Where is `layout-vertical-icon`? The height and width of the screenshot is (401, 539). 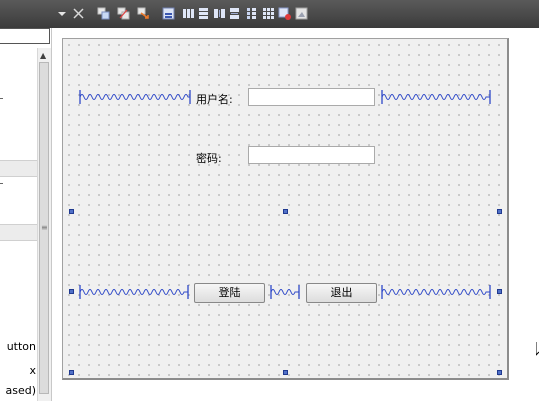 layout-vertical-icon is located at coordinates (203, 13).